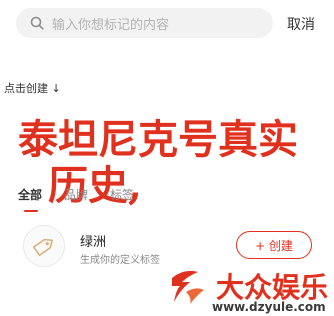  What do you see at coordinates (269, 307) in the screenshot?
I see `watermark-url: www.dzyule.com` at bounding box center [269, 307].